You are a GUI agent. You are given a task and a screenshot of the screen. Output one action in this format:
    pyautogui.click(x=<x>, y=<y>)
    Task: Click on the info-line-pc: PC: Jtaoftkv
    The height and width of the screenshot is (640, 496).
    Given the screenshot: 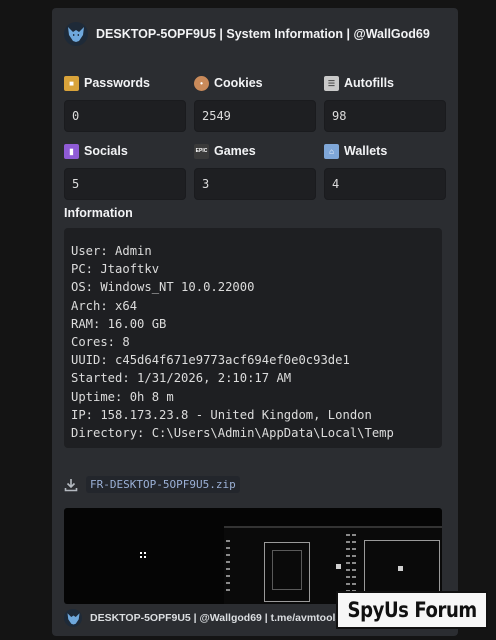 What is the action you would take?
    pyautogui.click(x=115, y=269)
    